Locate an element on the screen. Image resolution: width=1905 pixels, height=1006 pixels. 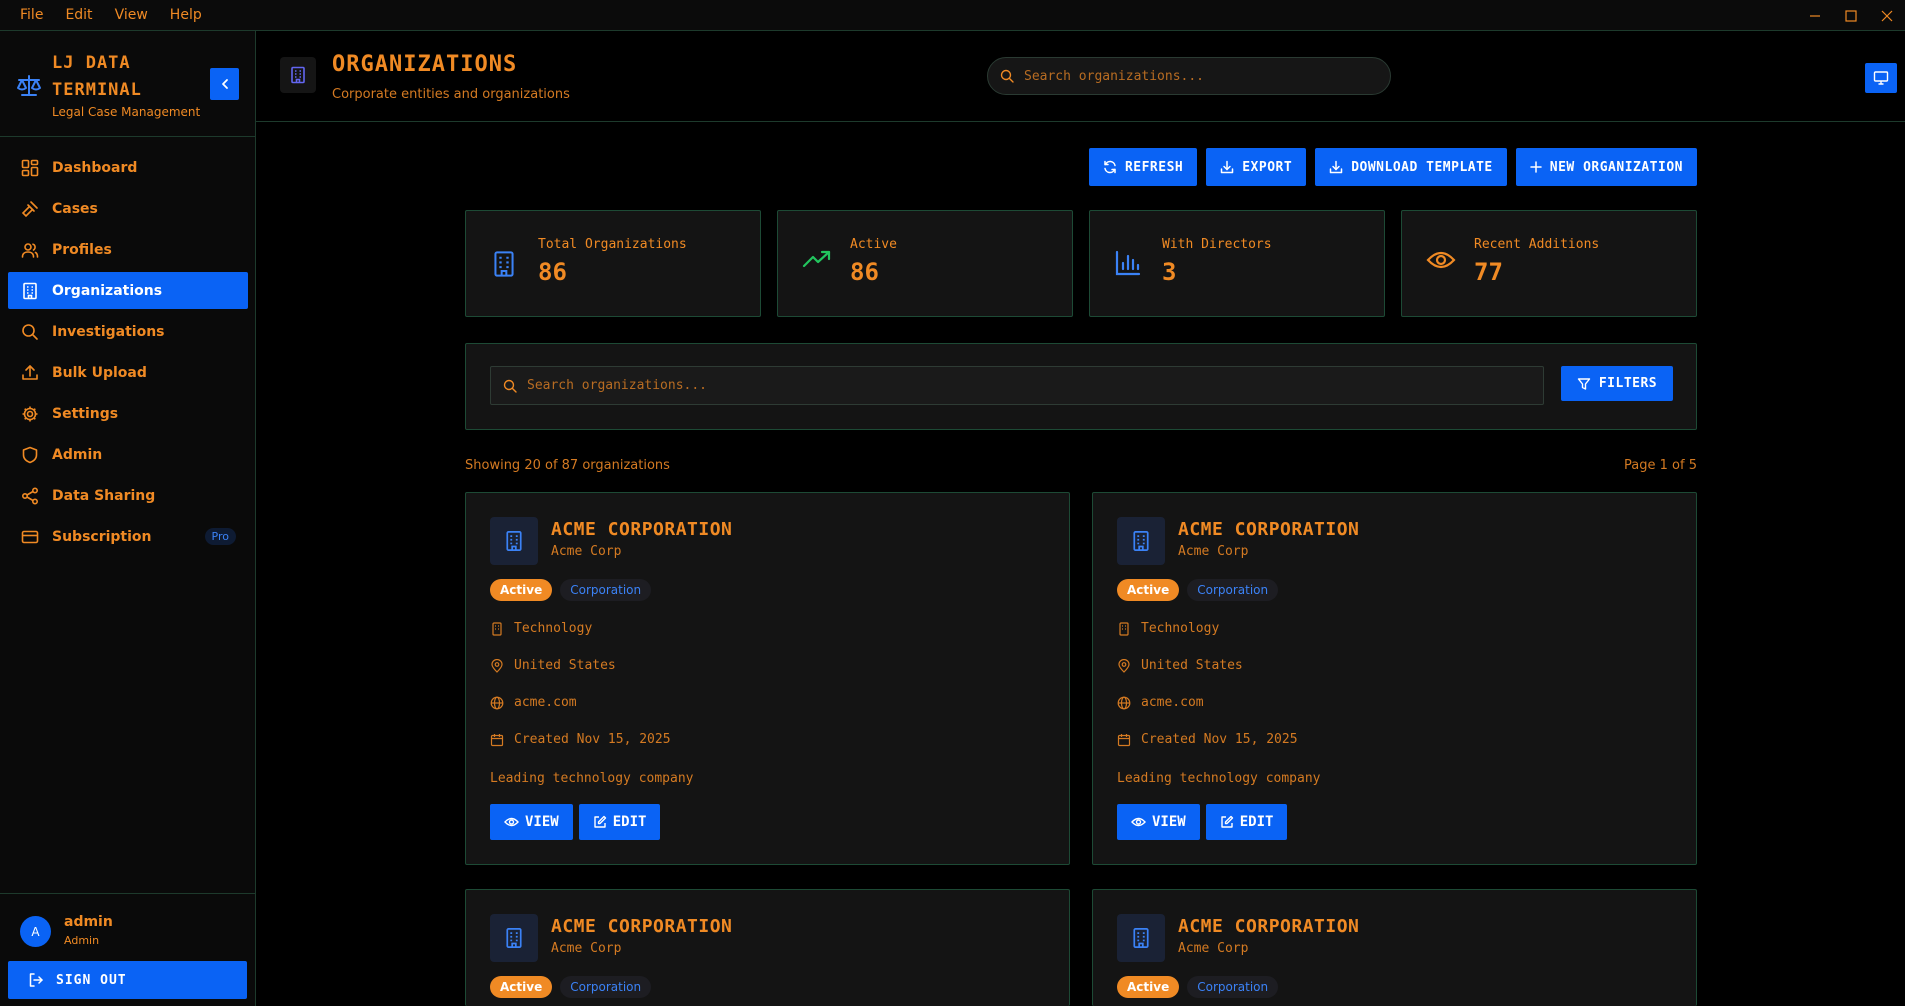
brand: LJ DATA TERMINAL Legal Case Management is located at coordinates (127, 84).